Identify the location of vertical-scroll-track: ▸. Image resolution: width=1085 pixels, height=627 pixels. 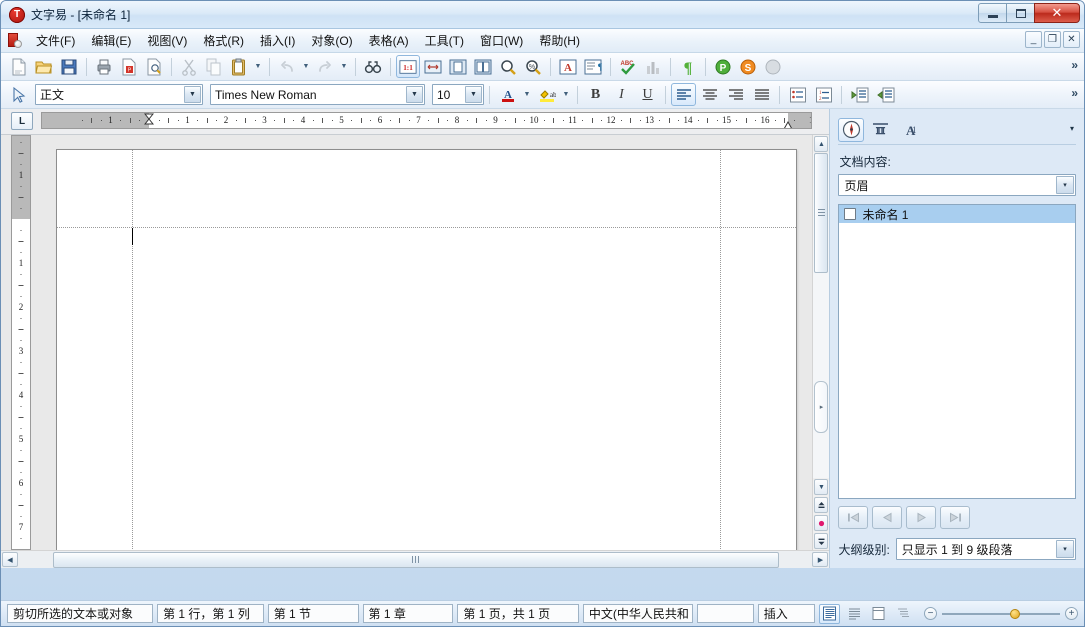
(821, 315).